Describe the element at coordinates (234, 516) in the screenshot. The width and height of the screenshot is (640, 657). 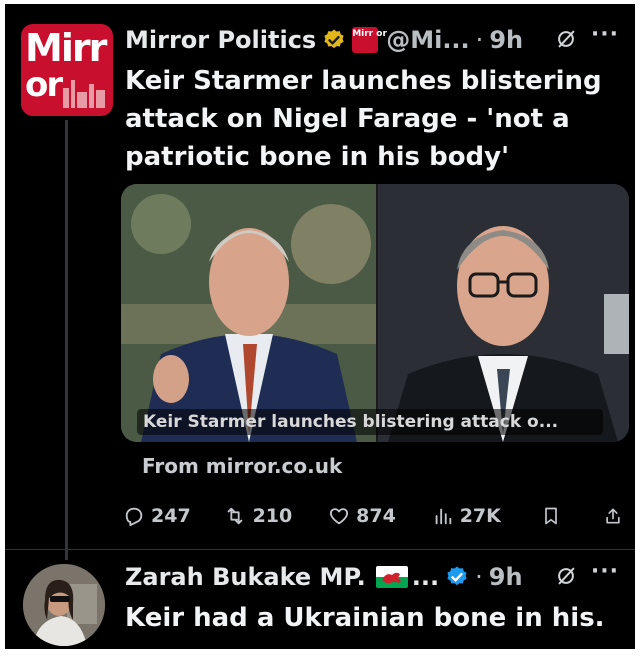
I see `repost-icon` at that location.